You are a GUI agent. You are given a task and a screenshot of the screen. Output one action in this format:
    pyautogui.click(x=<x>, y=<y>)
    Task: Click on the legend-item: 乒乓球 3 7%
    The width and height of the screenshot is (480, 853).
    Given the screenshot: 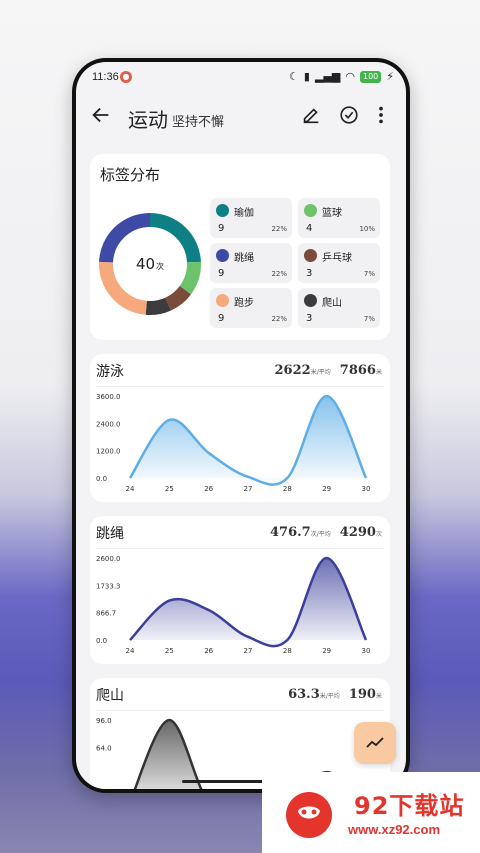 What is the action you would take?
    pyautogui.click(x=339, y=263)
    